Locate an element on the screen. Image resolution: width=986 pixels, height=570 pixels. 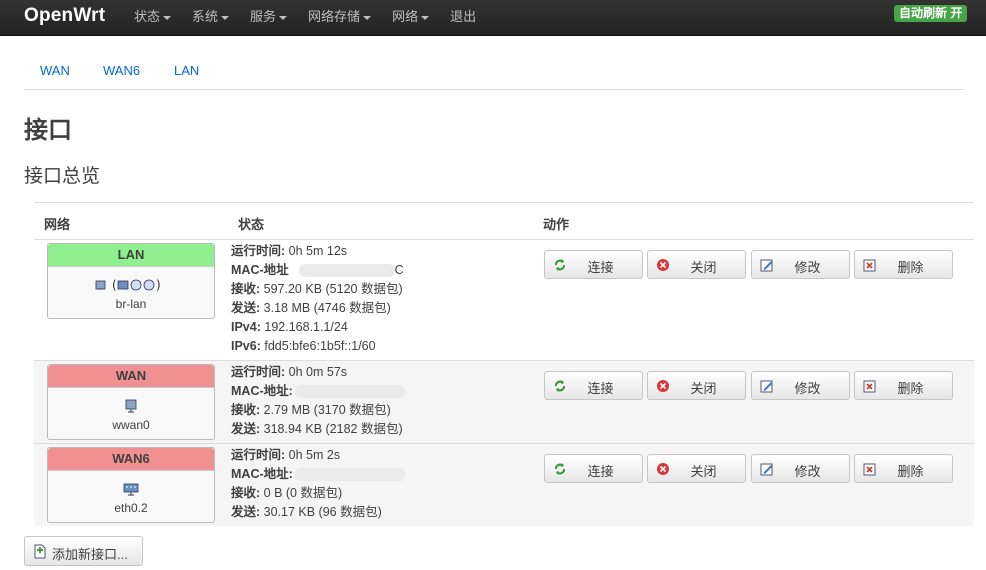
interface-name: WAN6 is located at coordinates (131, 459).